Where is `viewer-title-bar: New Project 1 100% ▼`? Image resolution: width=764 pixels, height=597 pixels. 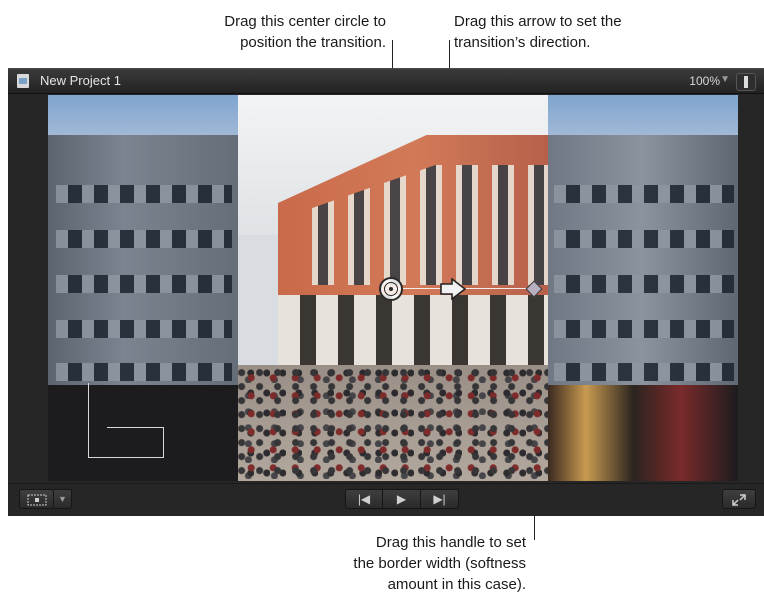
viewer-title-bar: New Project 1 100% ▼ is located at coordinates (386, 81).